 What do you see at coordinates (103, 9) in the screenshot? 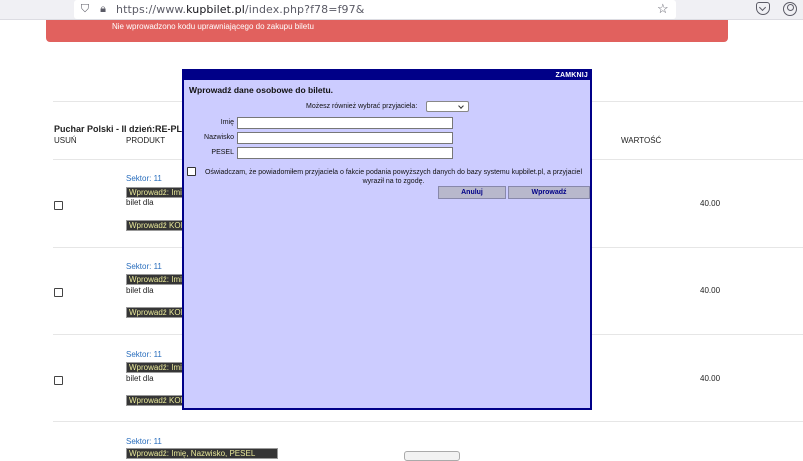
I see `lock-icon: 🔒︎` at bounding box center [103, 9].